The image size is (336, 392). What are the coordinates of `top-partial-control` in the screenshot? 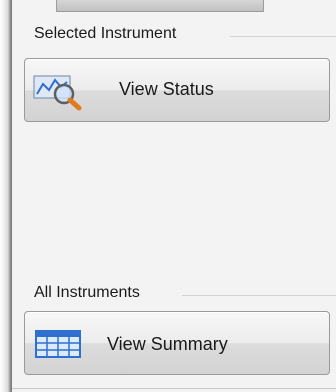 It's located at (160, 6).